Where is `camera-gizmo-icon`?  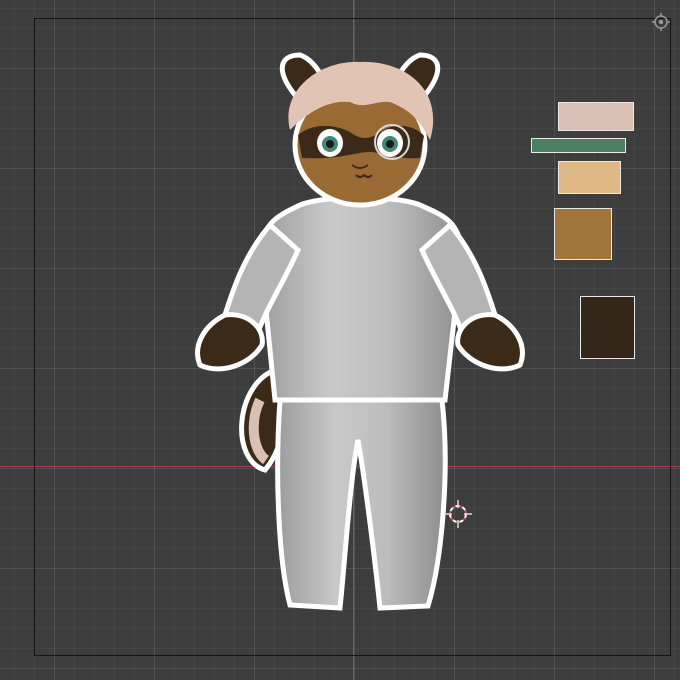
camera-gizmo-icon is located at coordinates (661, 22).